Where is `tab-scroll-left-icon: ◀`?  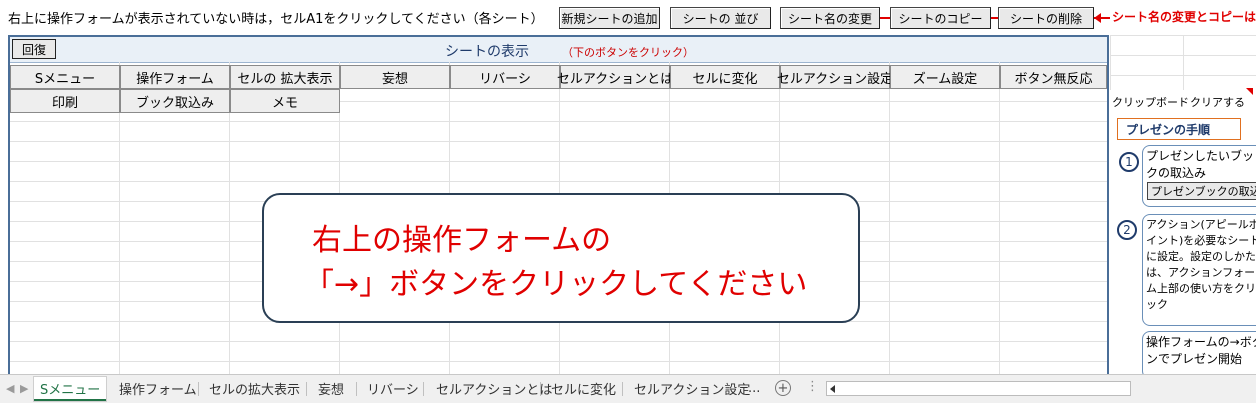
tab-scroll-left-icon: ◀ is located at coordinates (10, 388).